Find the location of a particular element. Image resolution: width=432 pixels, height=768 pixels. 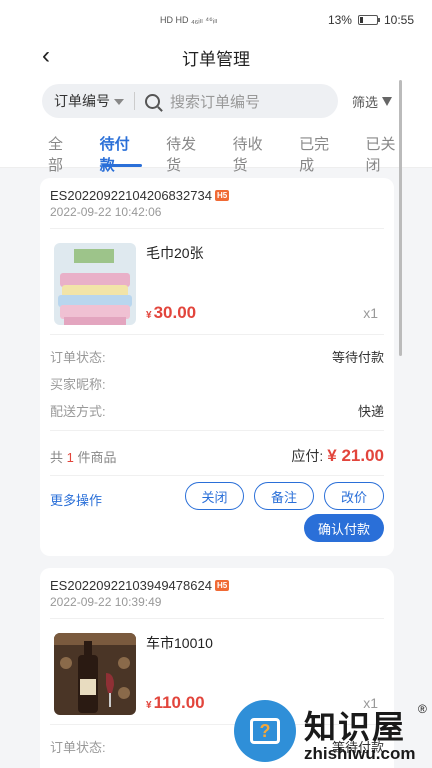

nav-bar: ‹ 订单管理 is located at coordinates (216, 57).